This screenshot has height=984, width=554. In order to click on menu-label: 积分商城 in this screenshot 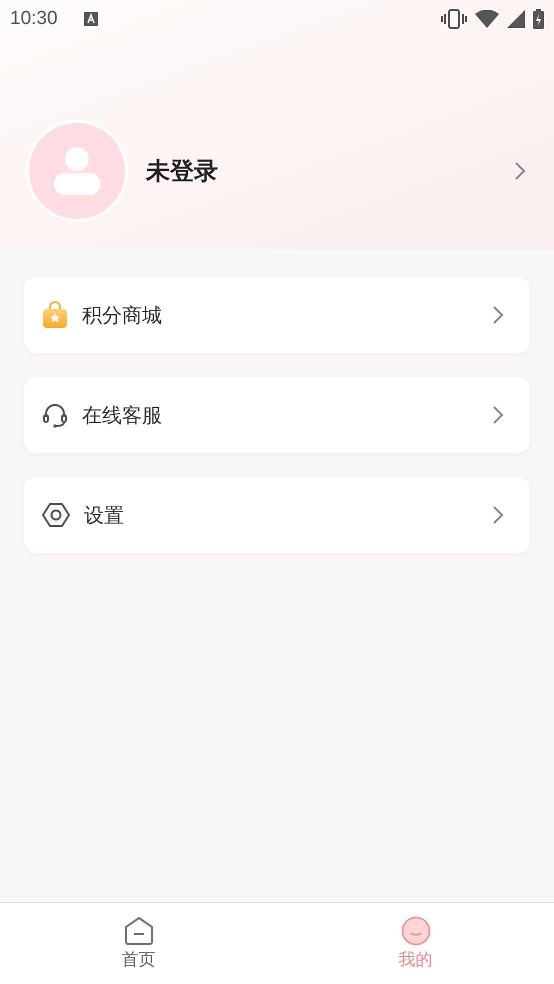, I will do `click(122, 315)`.